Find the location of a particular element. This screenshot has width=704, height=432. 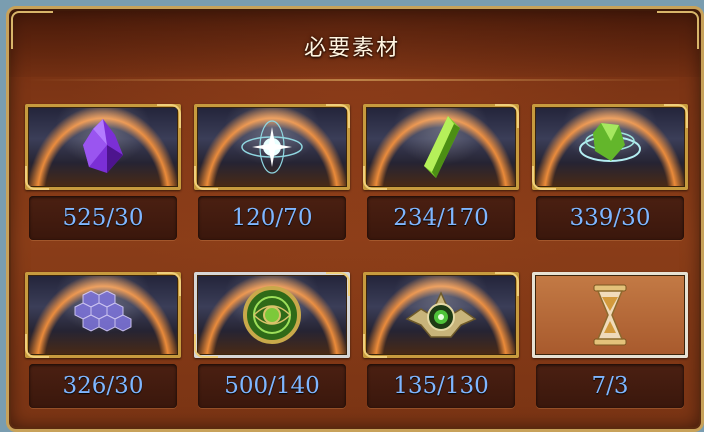

green-crystal-shard-icon is located at coordinates (442, 147).